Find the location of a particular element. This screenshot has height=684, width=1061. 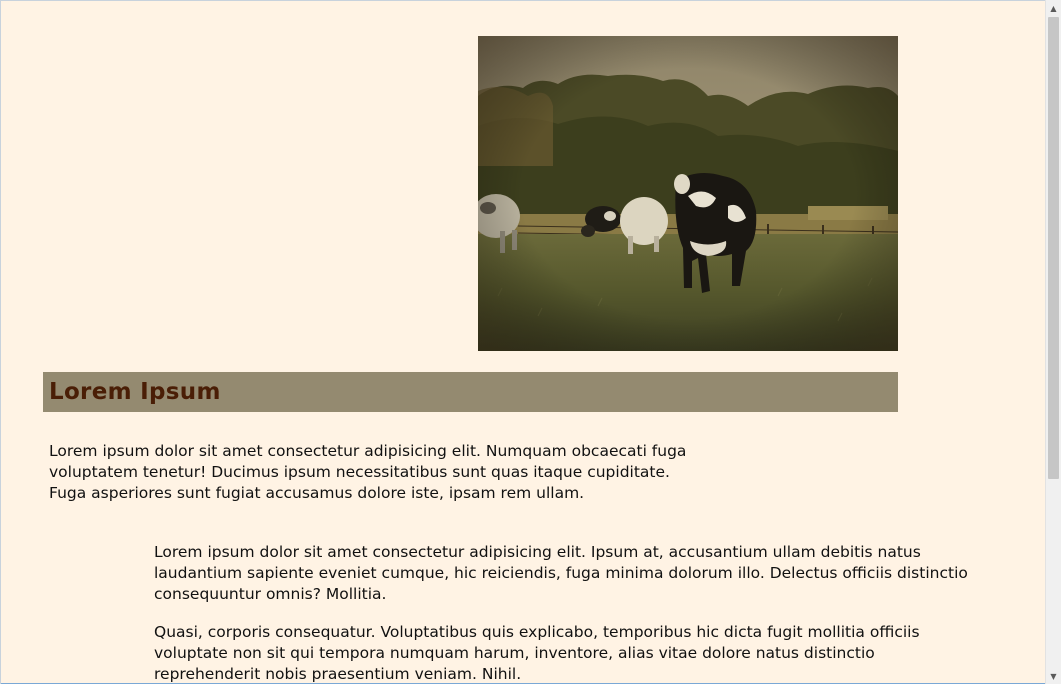

vertical-scrollbar: ▲ ▼ is located at coordinates (1053, 342).